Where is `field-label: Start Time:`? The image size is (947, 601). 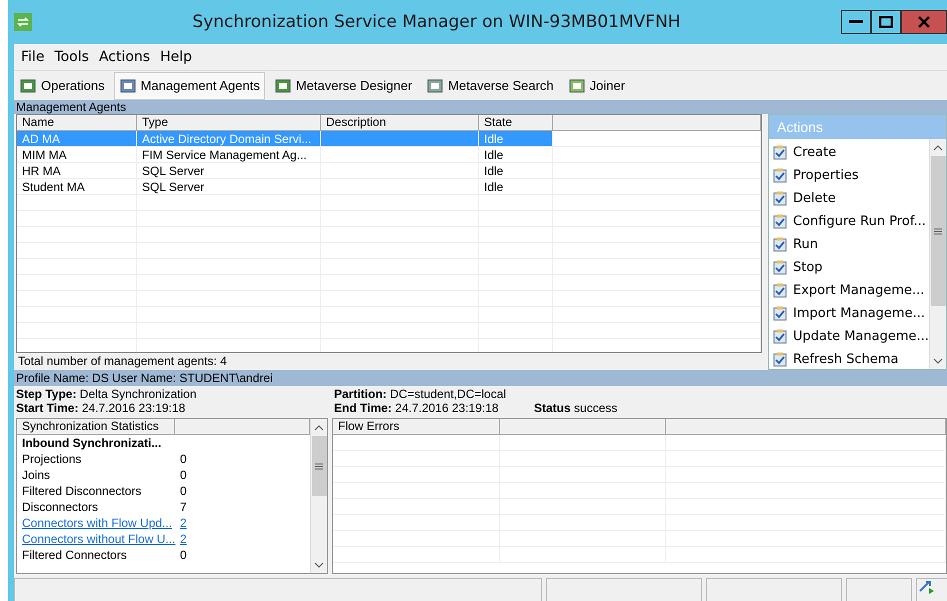 field-label: Start Time: is located at coordinates (47, 408).